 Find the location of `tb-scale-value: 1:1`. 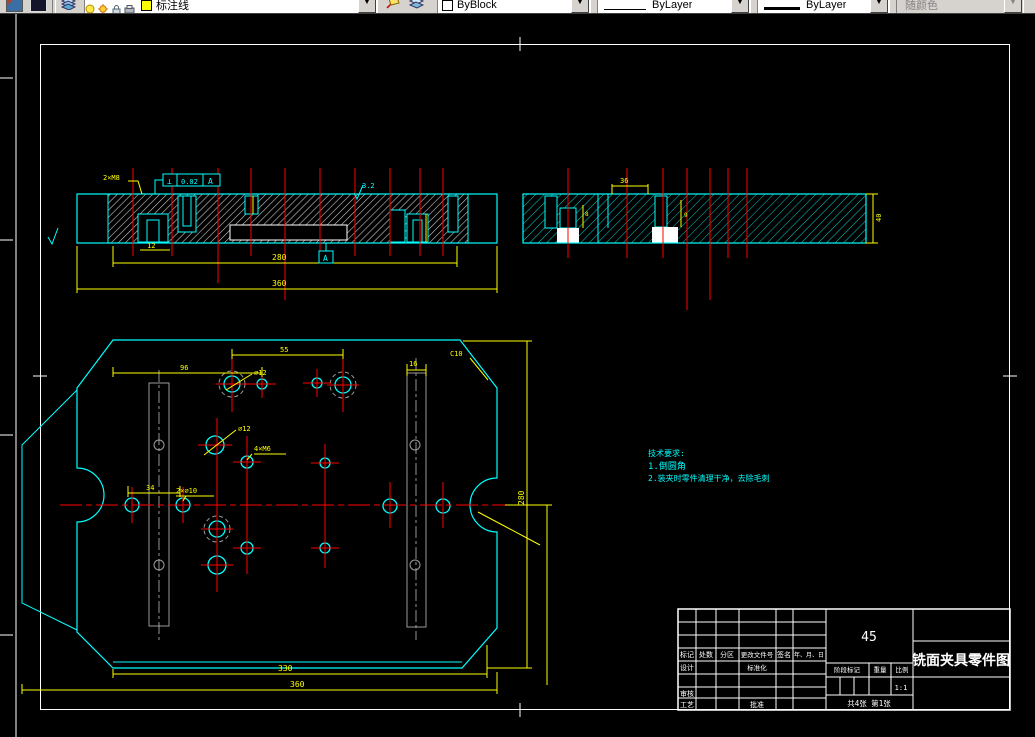

tb-scale-value: 1:1 is located at coordinates (901, 688).